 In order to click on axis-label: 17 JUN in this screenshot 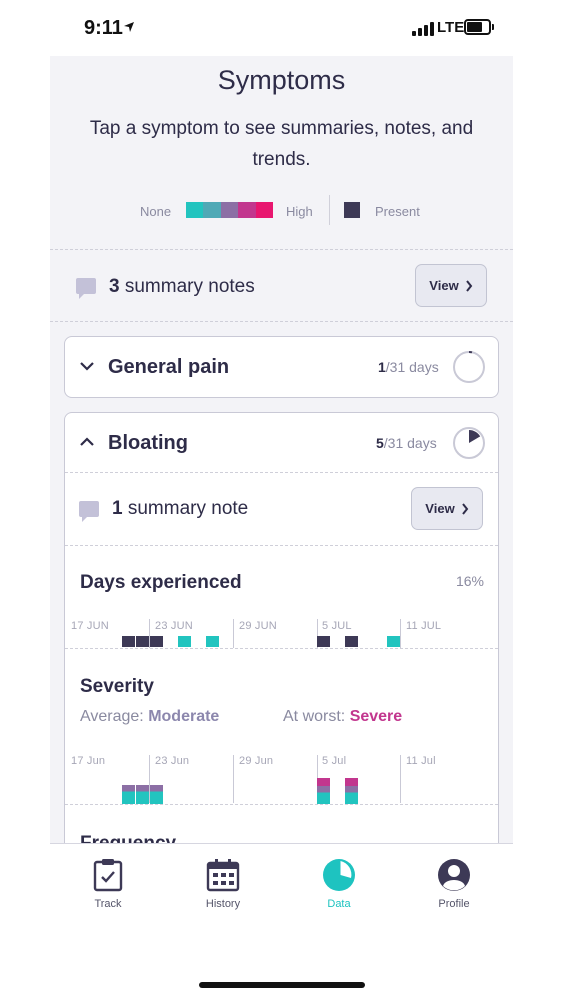, I will do `click(90, 626)`.